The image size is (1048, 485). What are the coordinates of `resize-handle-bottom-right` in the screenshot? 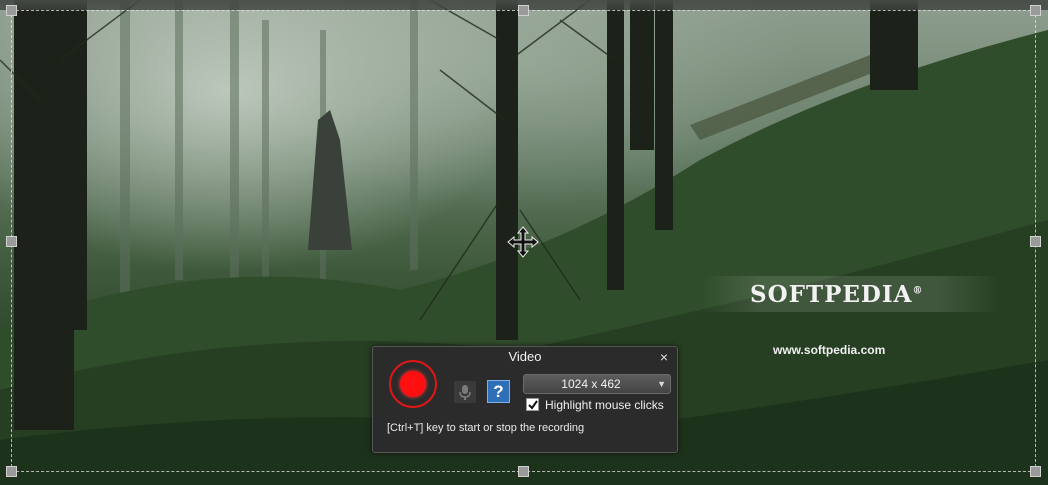 It's located at (1035, 471).